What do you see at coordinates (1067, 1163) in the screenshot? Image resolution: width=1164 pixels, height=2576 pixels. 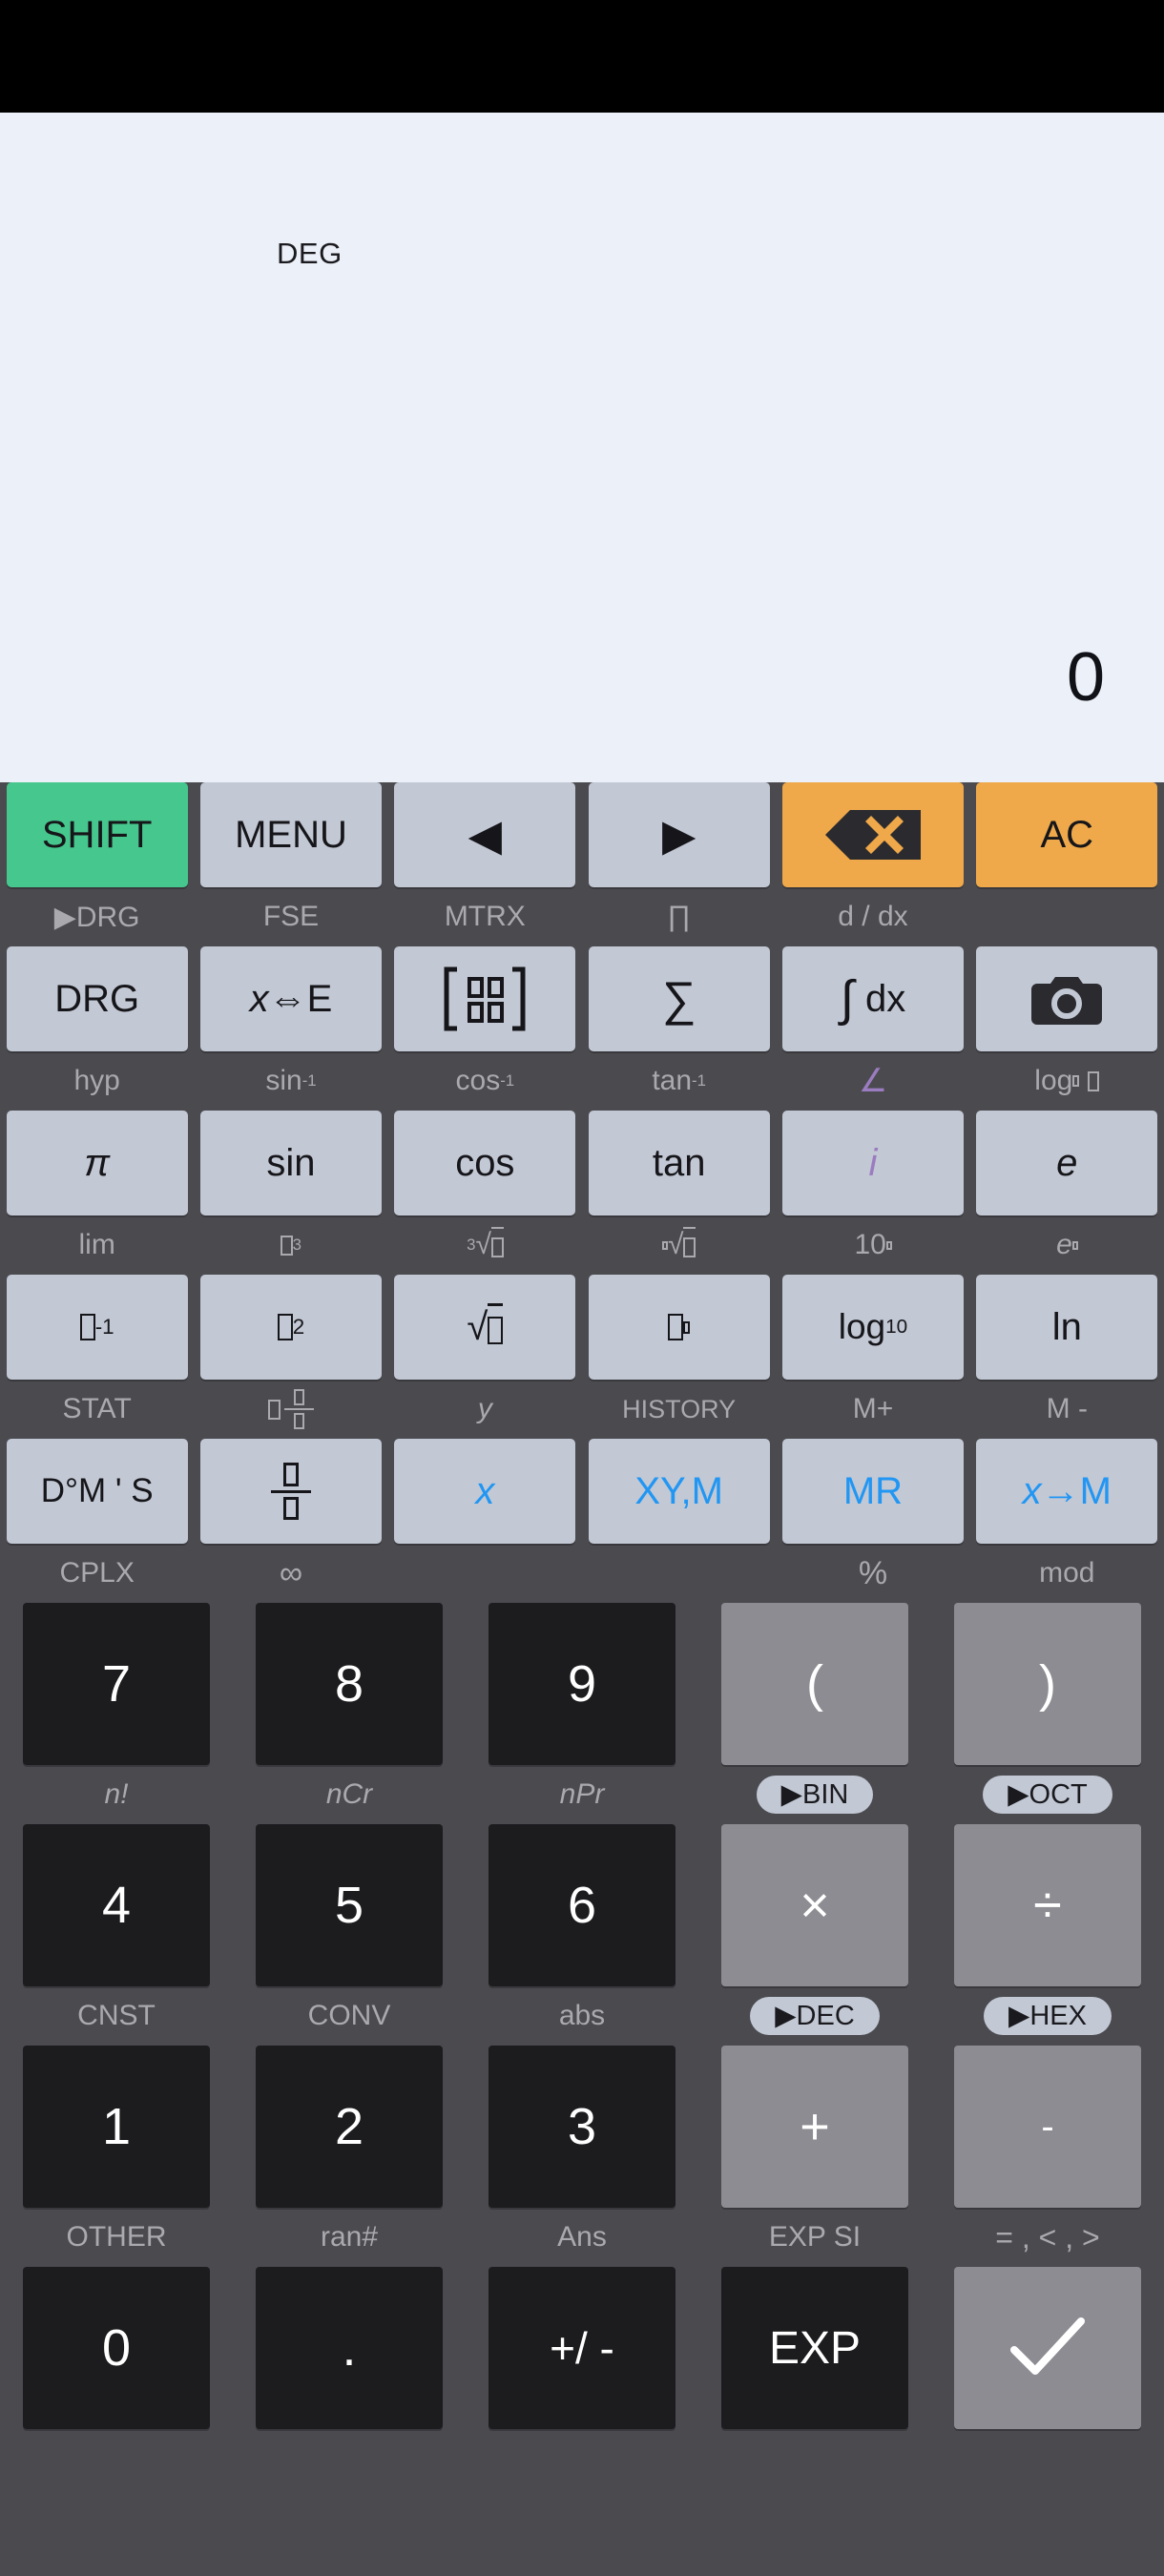 I see `euler-e-key: e` at bounding box center [1067, 1163].